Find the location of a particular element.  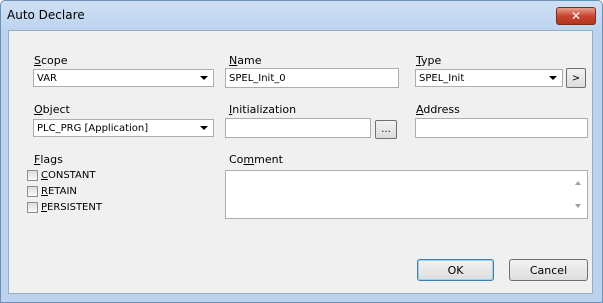

scroll-up-icon is located at coordinates (578, 183).